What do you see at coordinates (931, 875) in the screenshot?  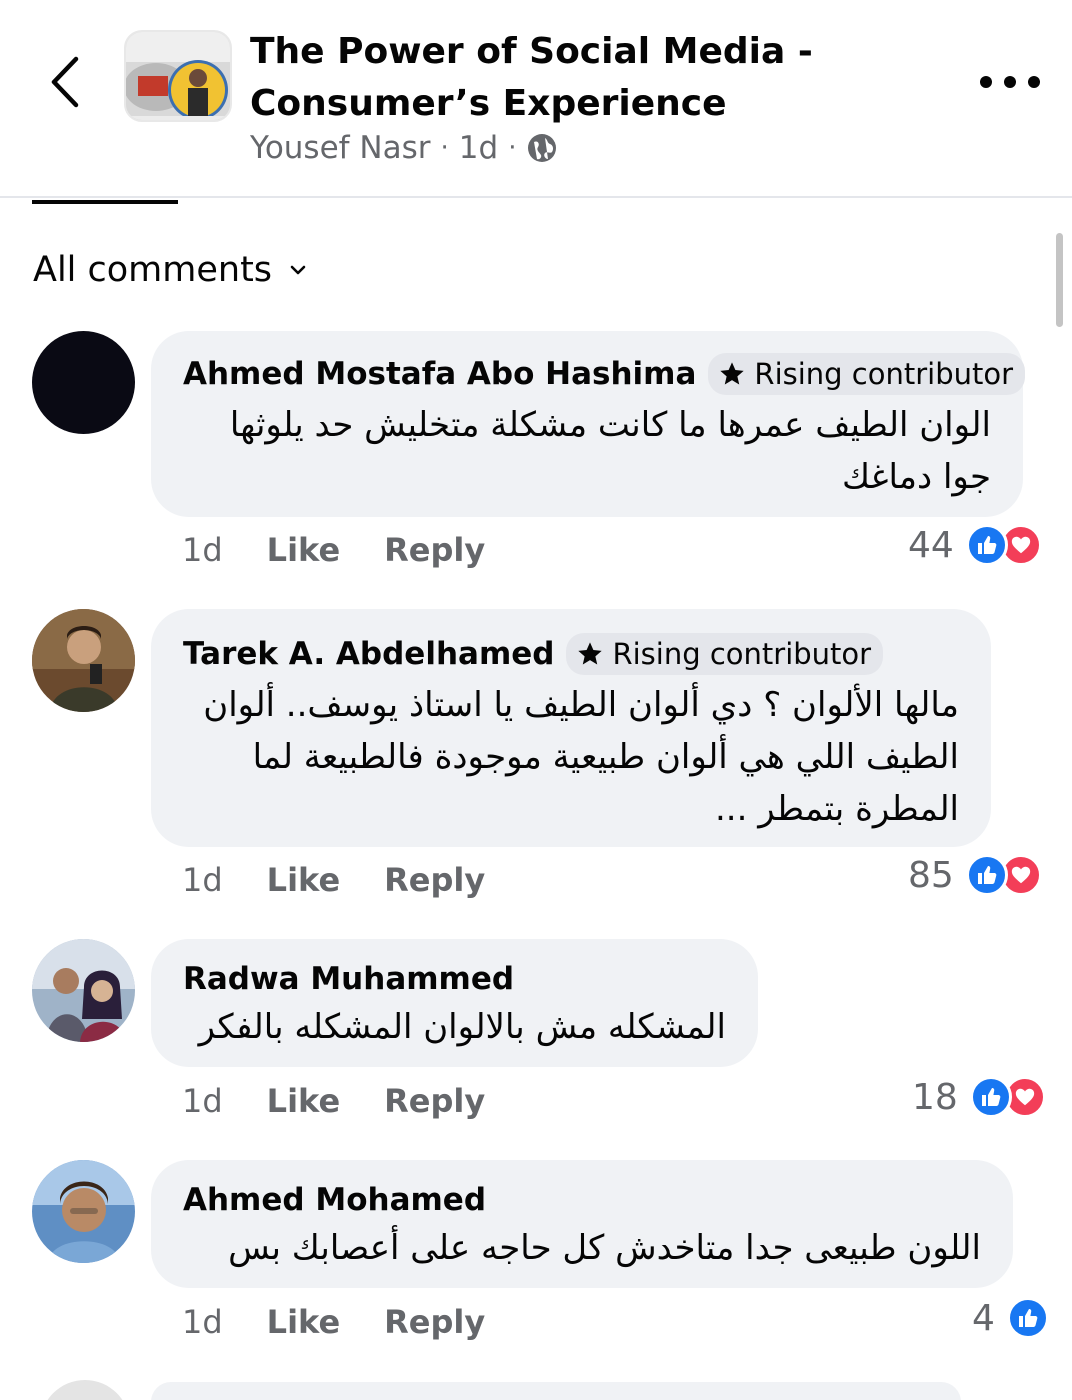 I see `reaction-count: 85` at bounding box center [931, 875].